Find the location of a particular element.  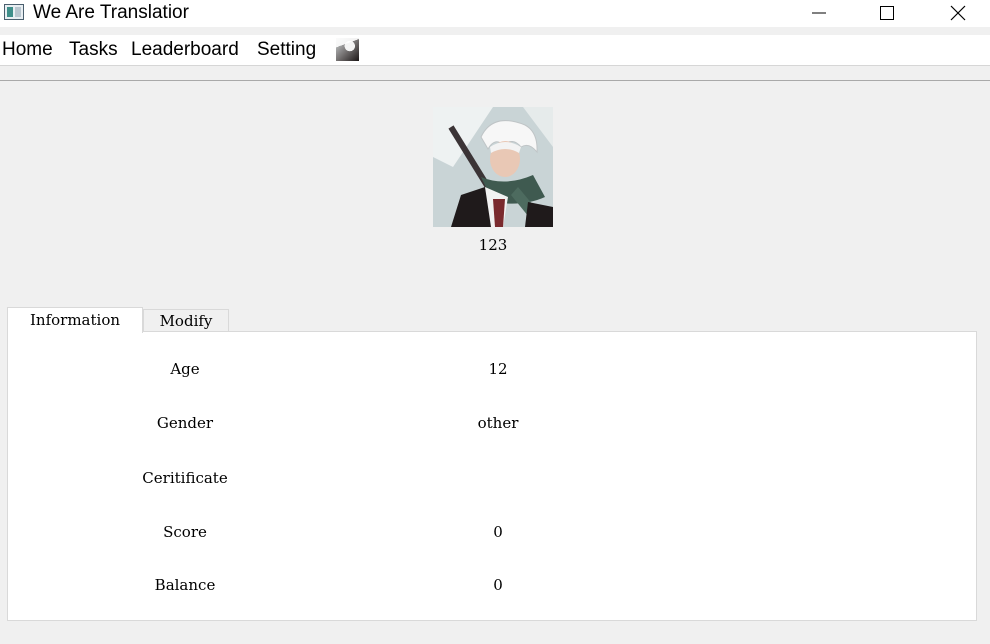

tab-modify: Modify is located at coordinates (186, 321).